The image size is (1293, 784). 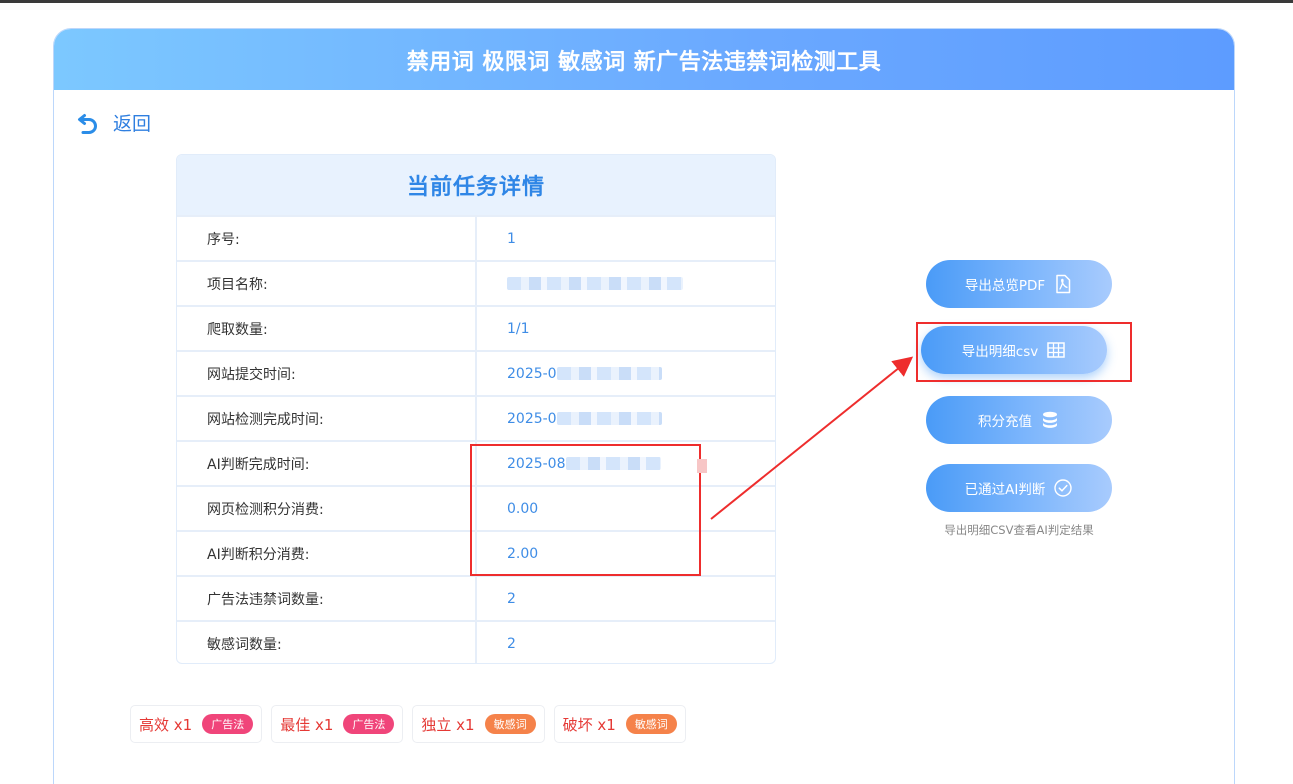 I want to click on window-top-edge, so click(x=646, y=1).